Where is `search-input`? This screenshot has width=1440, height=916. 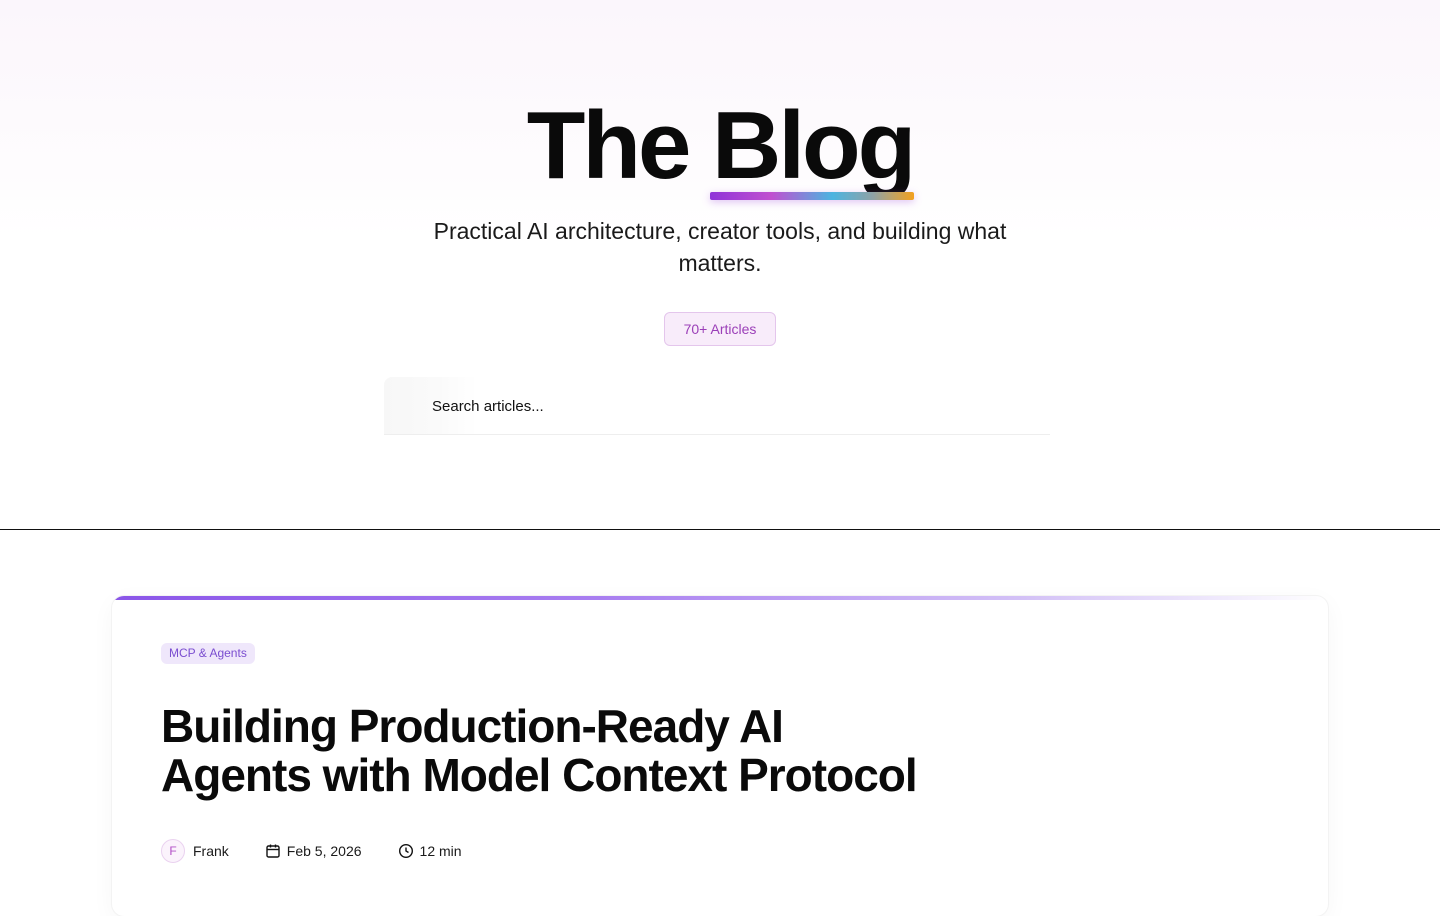 search-input is located at coordinates (732, 406).